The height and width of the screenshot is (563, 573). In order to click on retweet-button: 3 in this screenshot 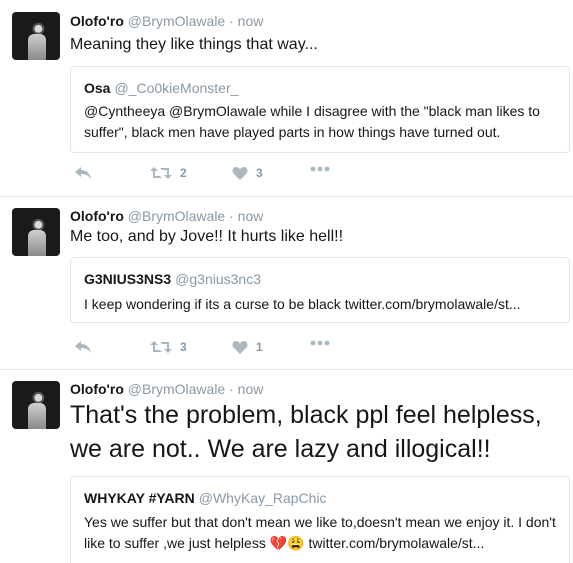, I will do `click(168, 347)`.